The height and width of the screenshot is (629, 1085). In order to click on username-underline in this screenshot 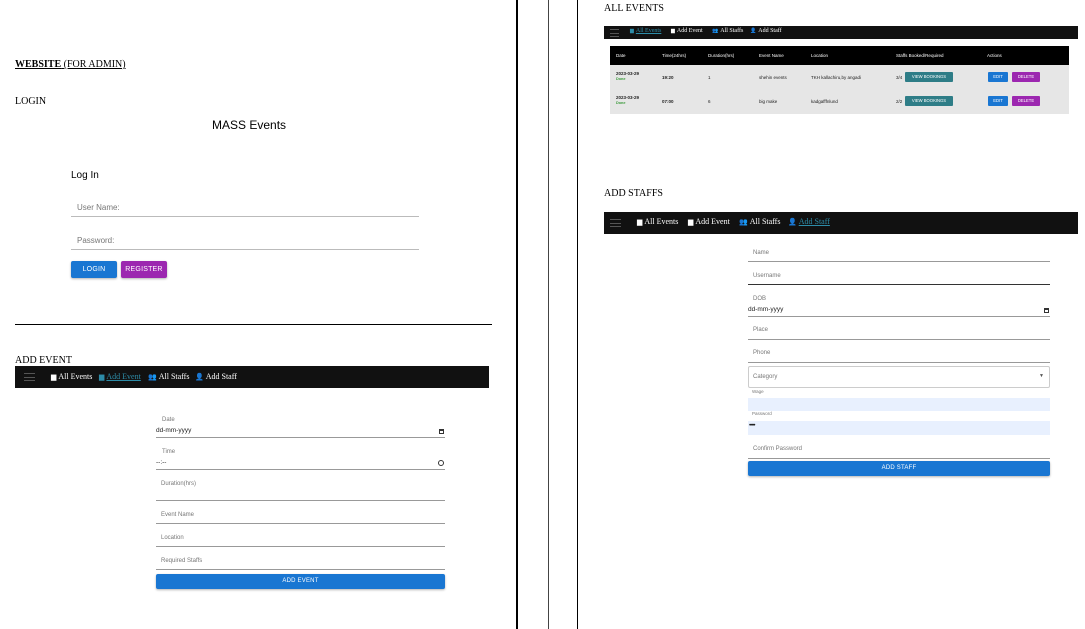, I will do `click(899, 284)`.